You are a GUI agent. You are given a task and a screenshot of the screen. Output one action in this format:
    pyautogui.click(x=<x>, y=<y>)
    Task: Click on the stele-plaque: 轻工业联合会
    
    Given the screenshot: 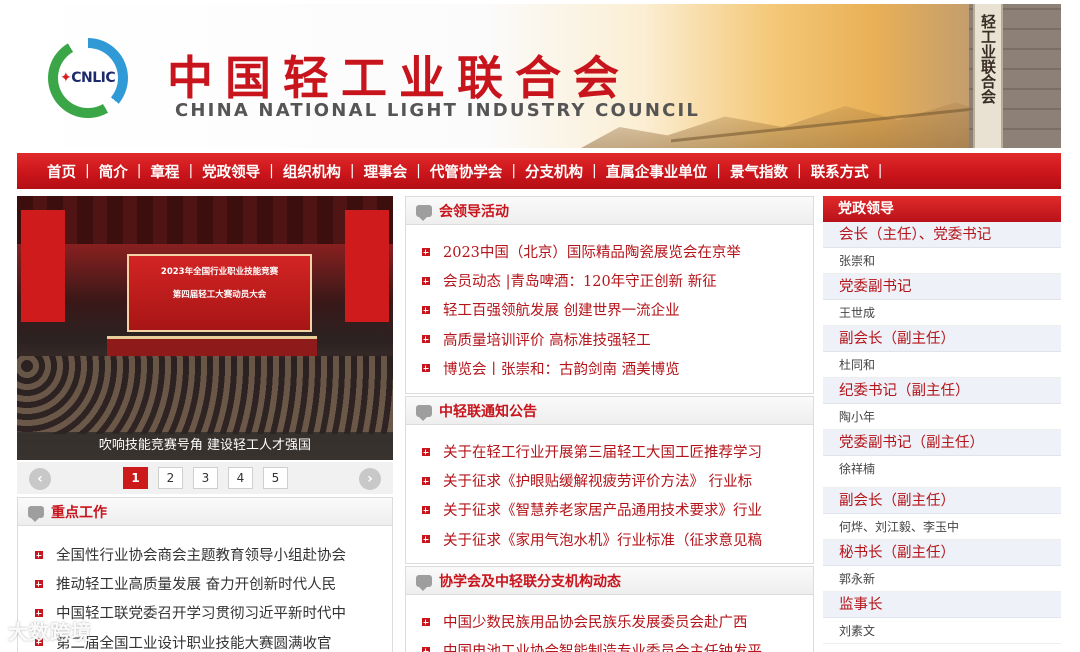 What is the action you would take?
    pyautogui.click(x=988, y=76)
    